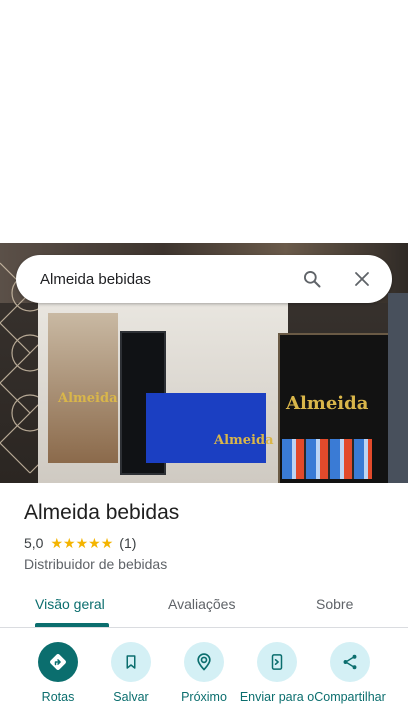  I want to click on photo-banner-logo: Almeida, so click(327, 403).